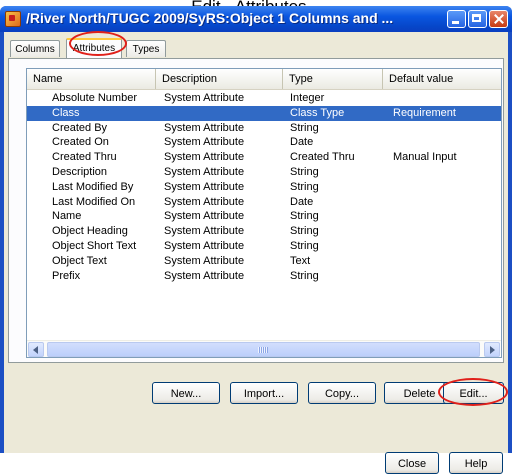  Describe the element at coordinates (264, 113) in the screenshot. I see `list-row: Class Class Type Requirement` at that location.